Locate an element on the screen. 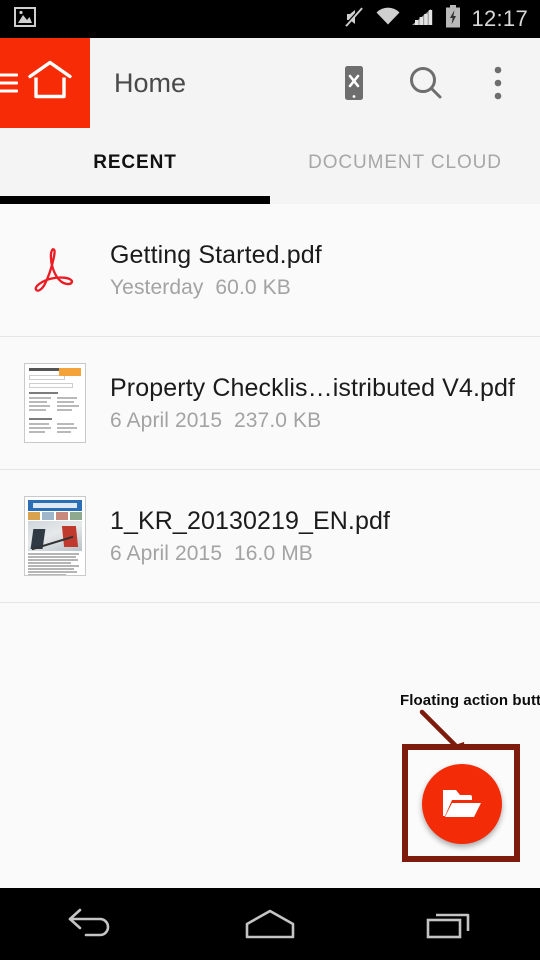 Image resolution: width=540 pixels, height=960 pixels. newspaper-photo is located at coordinates (55, 536).